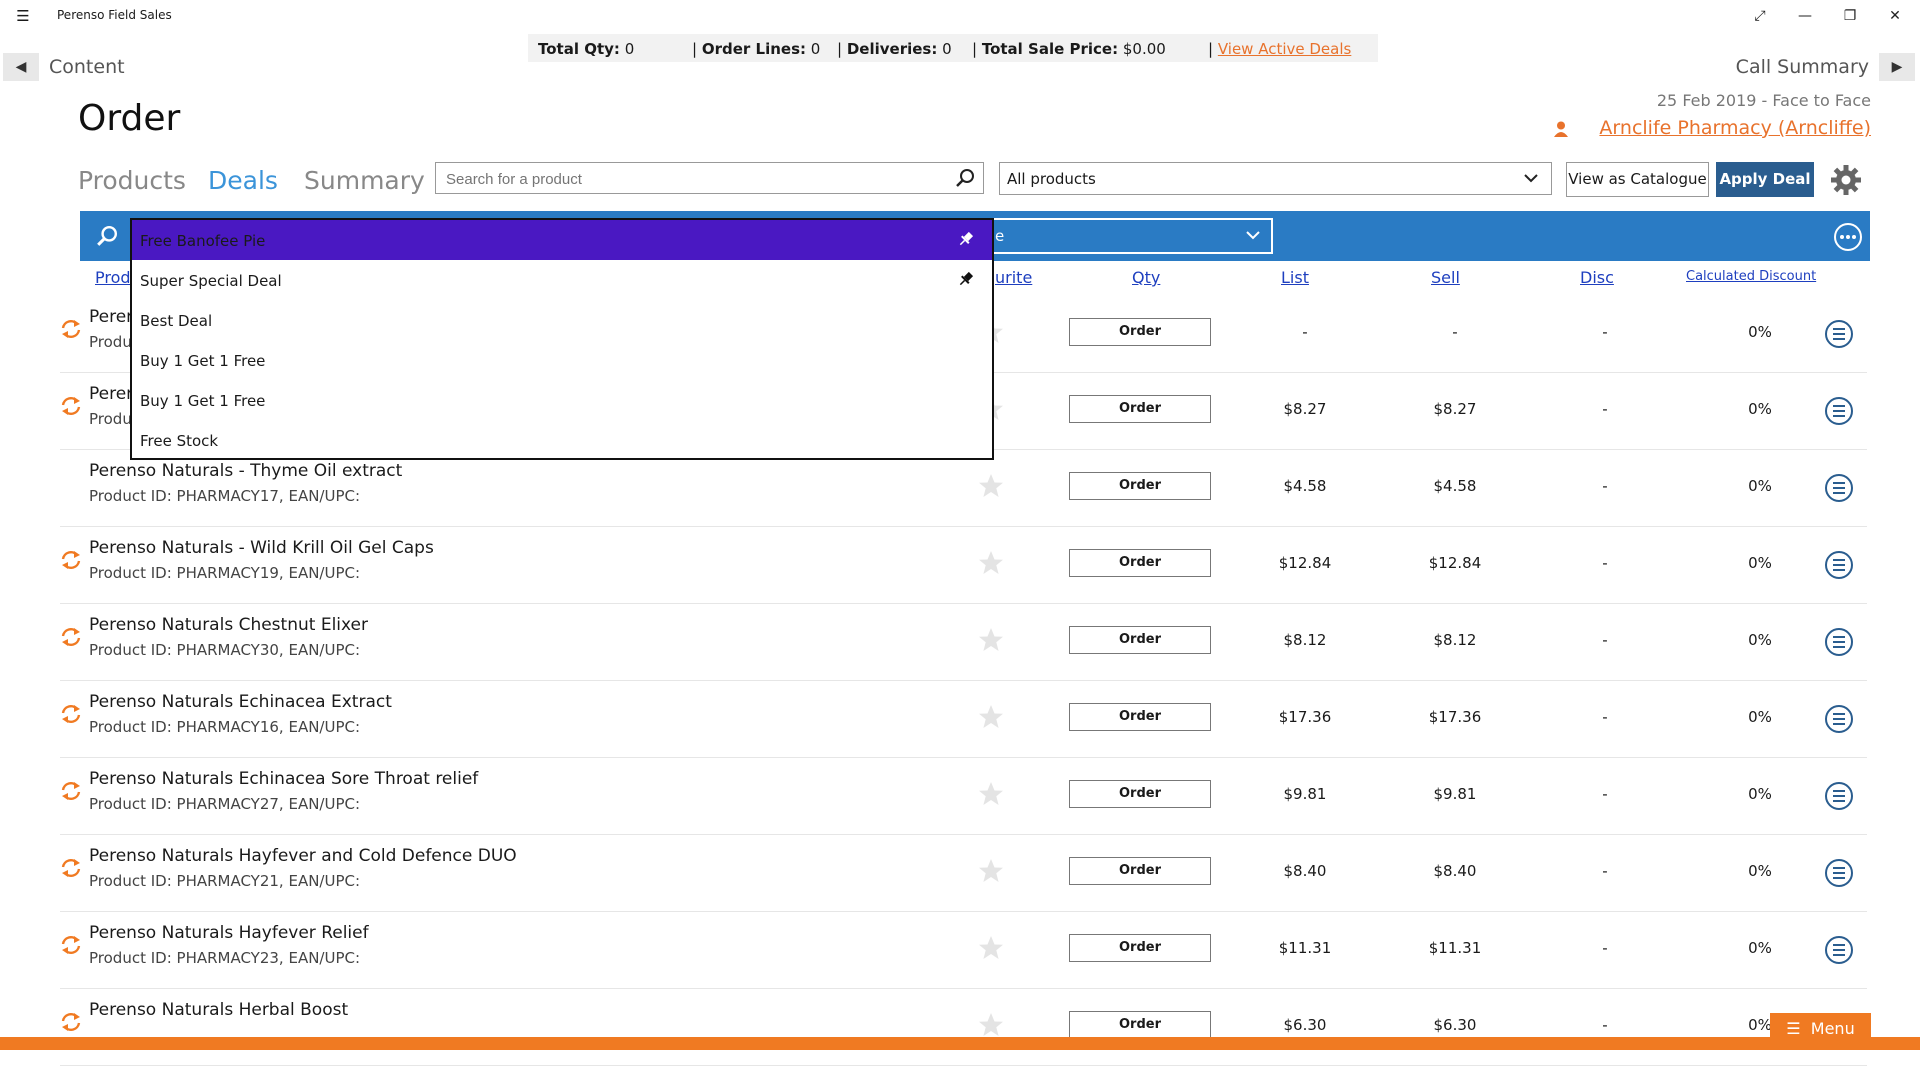 Image resolution: width=1920 pixels, height=1066 pixels. What do you see at coordinates (228, 625) in the screenshot?
I see `product-name: Perenso Naturals Chestnut Elixer` at bounding box center [228, 625].